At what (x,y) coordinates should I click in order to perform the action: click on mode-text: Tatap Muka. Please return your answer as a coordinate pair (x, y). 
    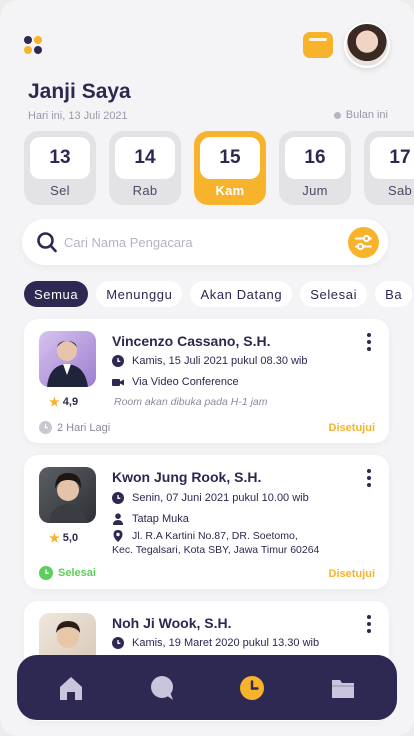
    Looking at the image, I should click on (160, 519).